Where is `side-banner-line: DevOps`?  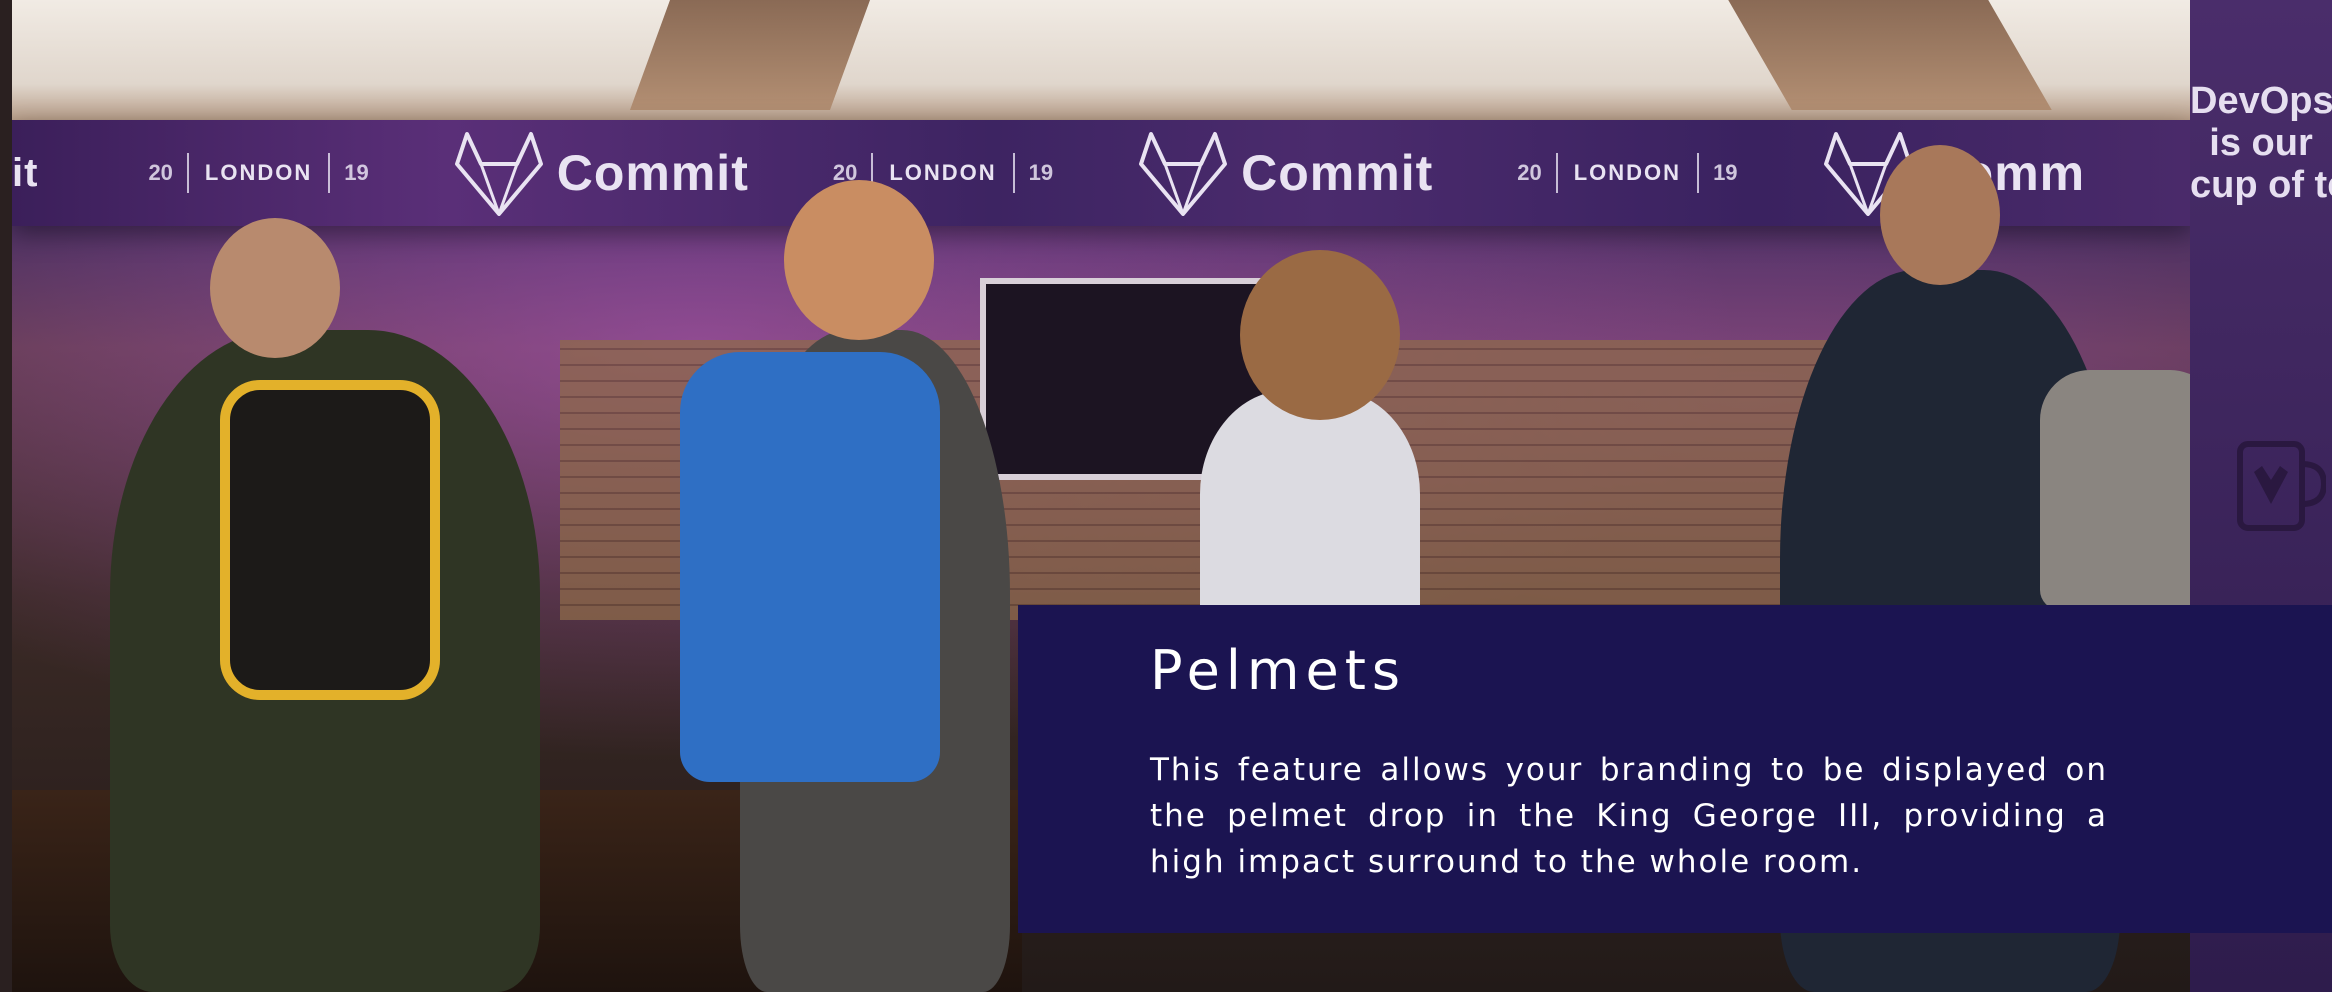
side-banner-line: DevOps is located at coordinates (2261, 101).